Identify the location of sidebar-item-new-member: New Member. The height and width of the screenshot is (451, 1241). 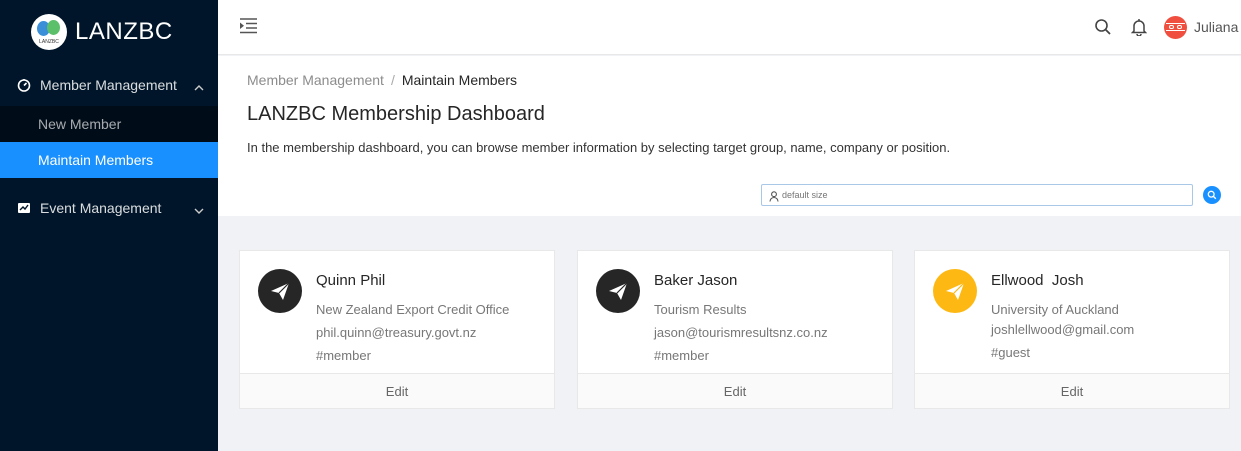
(109, 124).